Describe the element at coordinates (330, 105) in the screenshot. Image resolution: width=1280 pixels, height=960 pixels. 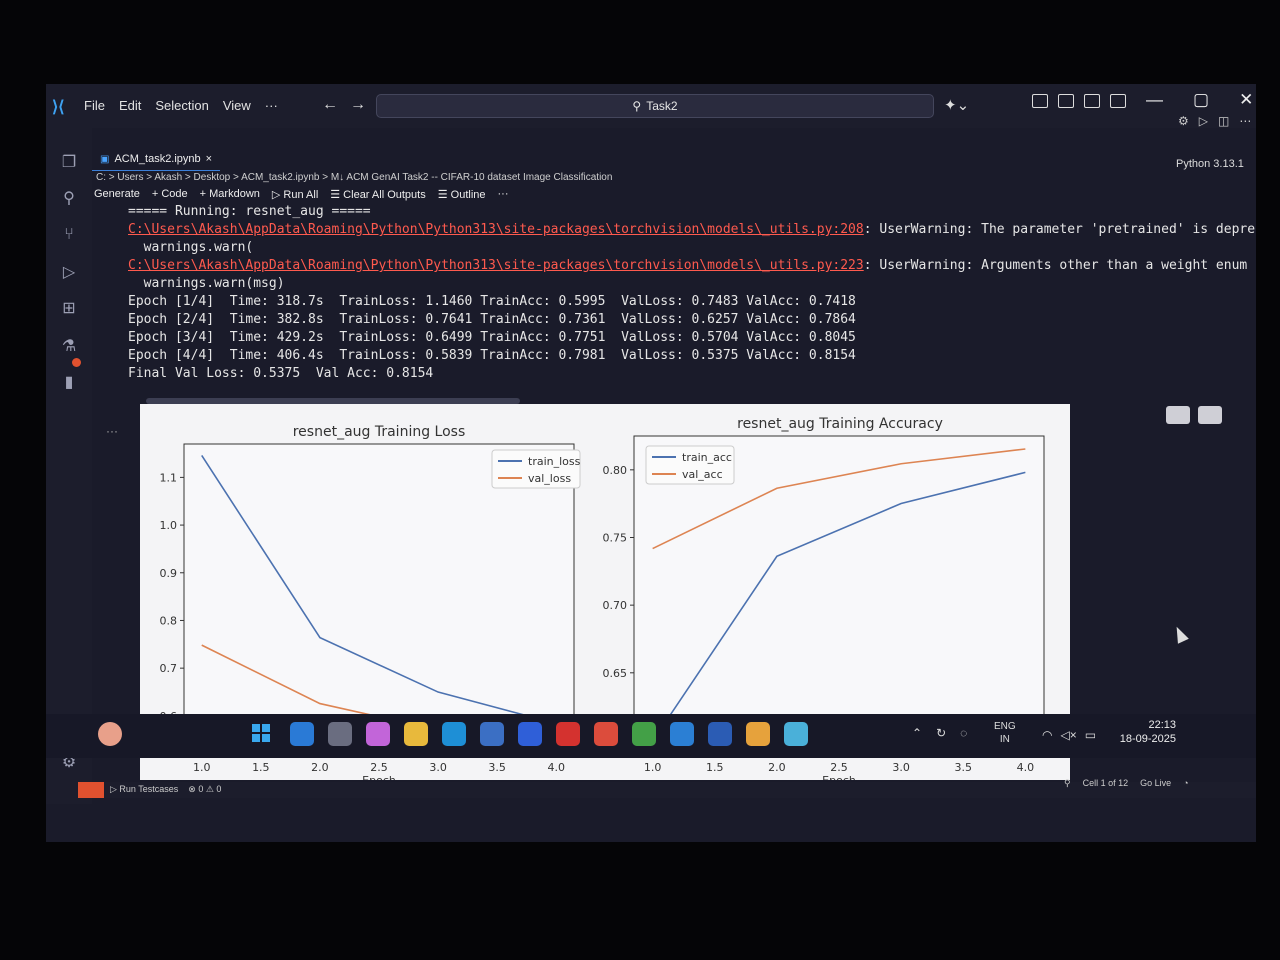
I see `back-arrow-icon: ←` at that location.